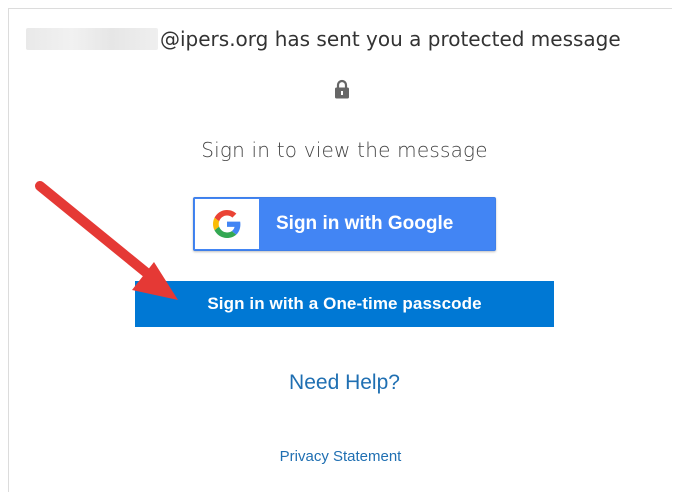 Image resolution: width=673 pixels, height=493 pixels. Describe the element at coordinates (365, 223) in the screenshot. I see `google-button-label: Sign in with Google` at that location.